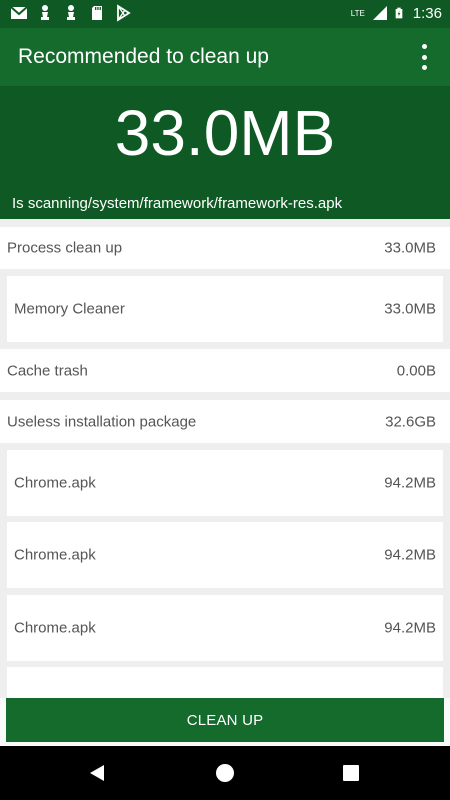  What do you see at coordinates (69, 309) in the screenshot?
I see `list-item-label: Memory Cleaner` at bounding box center [69, 309].